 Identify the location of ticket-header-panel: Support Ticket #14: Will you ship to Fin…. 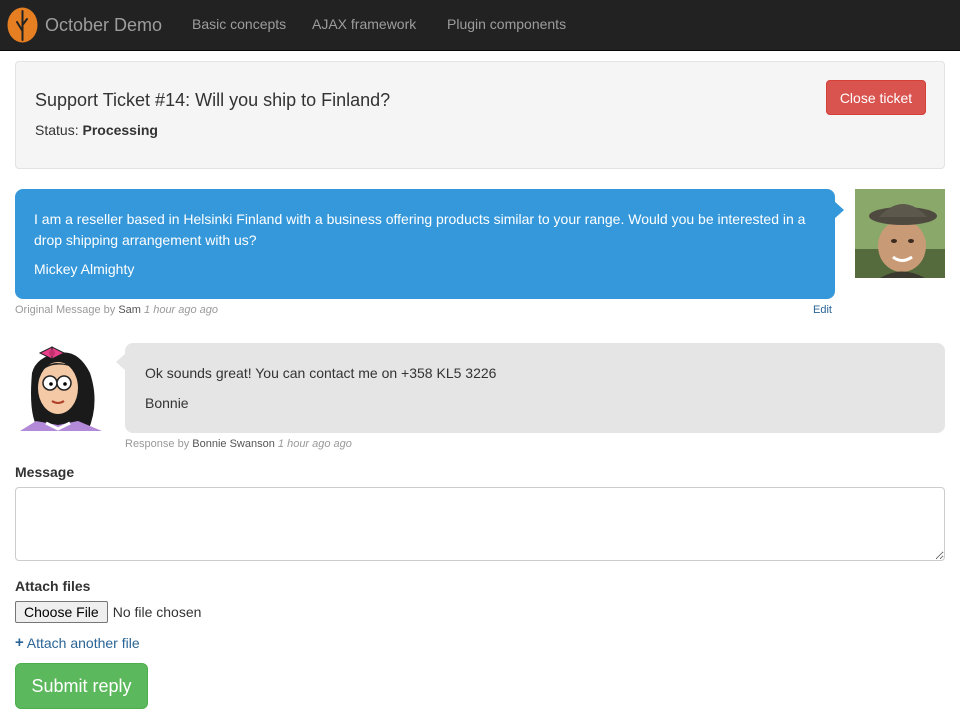
(480, 115).